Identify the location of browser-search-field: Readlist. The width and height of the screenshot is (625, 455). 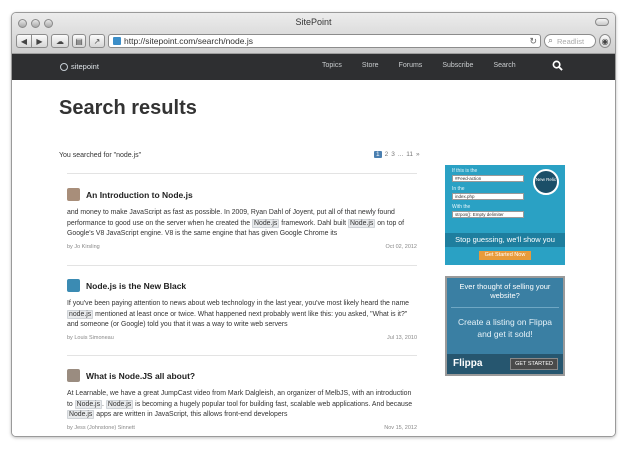
(570, 41).